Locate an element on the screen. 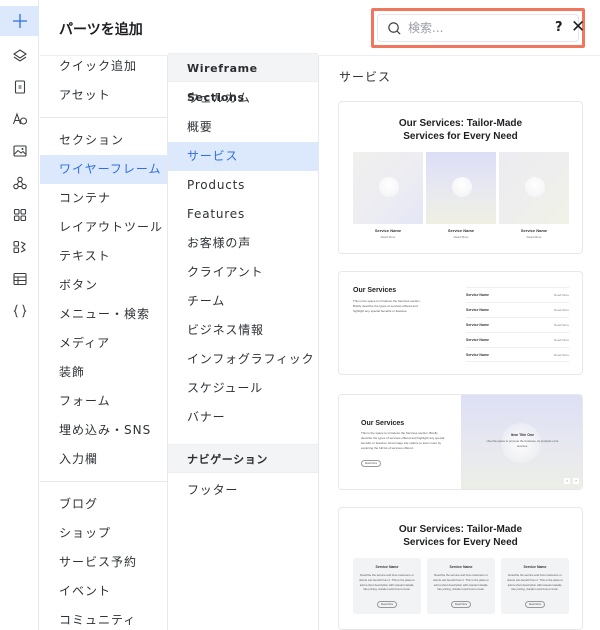  add-elements-button is located at coordinates (19, 21).